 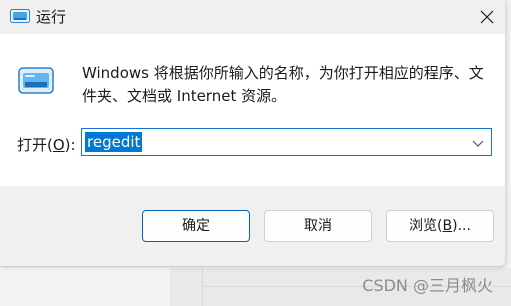 I want to click on open-combobox: regedit, so click(x=286, y=142).